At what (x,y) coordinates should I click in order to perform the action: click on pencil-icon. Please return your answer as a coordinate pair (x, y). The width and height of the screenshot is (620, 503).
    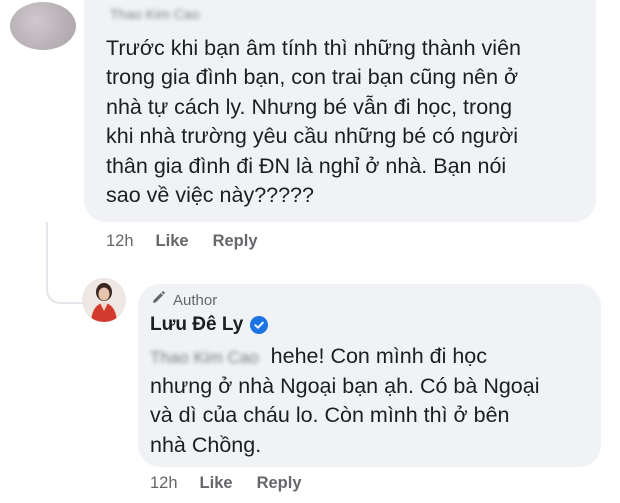
    Looking at the image, I should click on (158, 300).